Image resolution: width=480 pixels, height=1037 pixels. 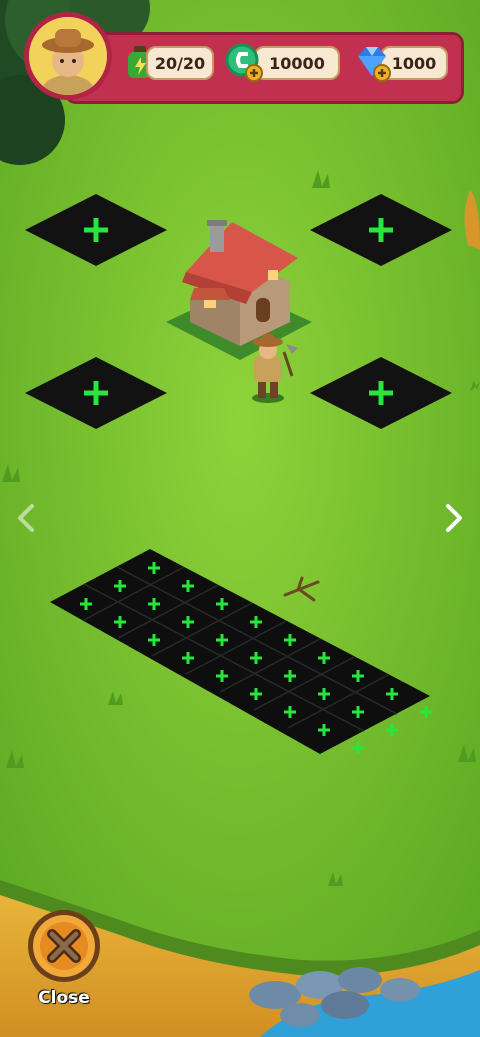 I want to click on farmer-portrait-icon, so click(x=68, y=56).